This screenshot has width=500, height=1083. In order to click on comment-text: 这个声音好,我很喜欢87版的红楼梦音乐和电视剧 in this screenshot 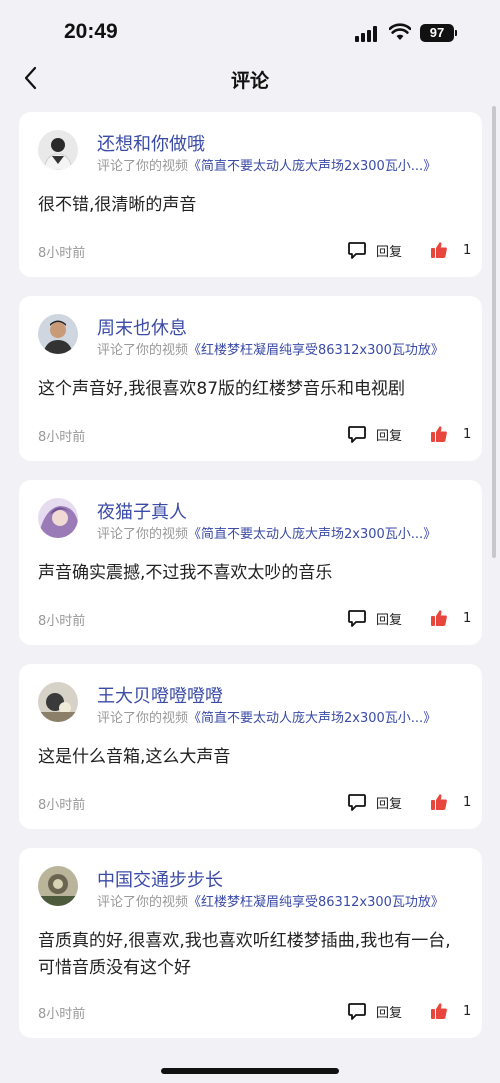, I will do `click(222, 389)`.